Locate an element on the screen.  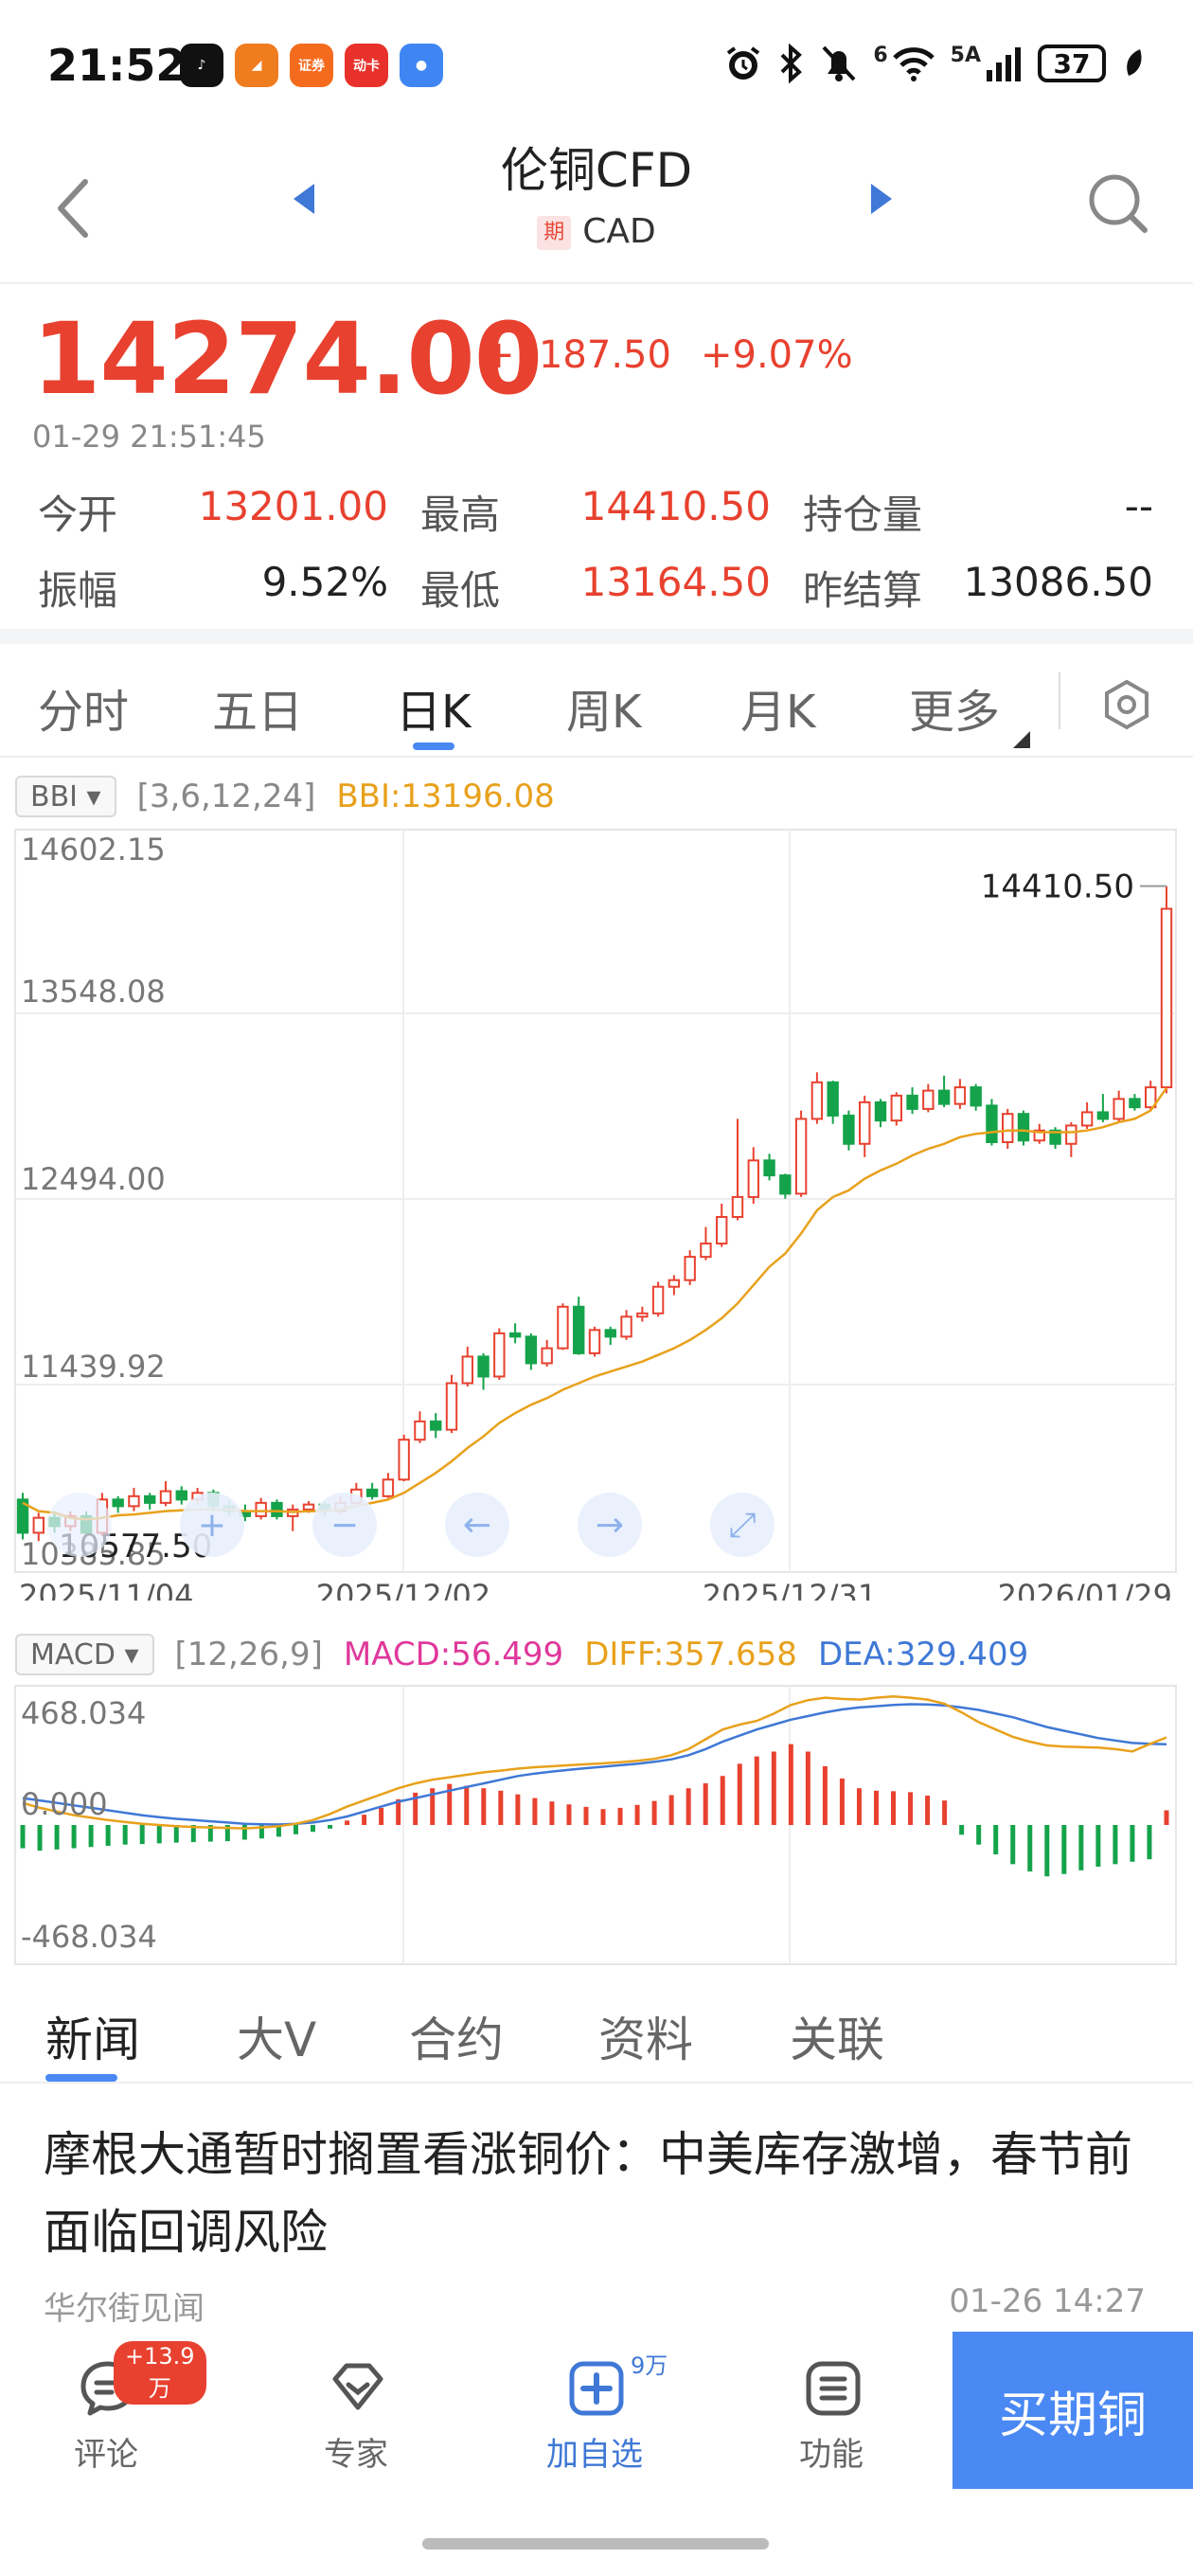
news-tab: 资料 is located at coordinates (645, 2036).